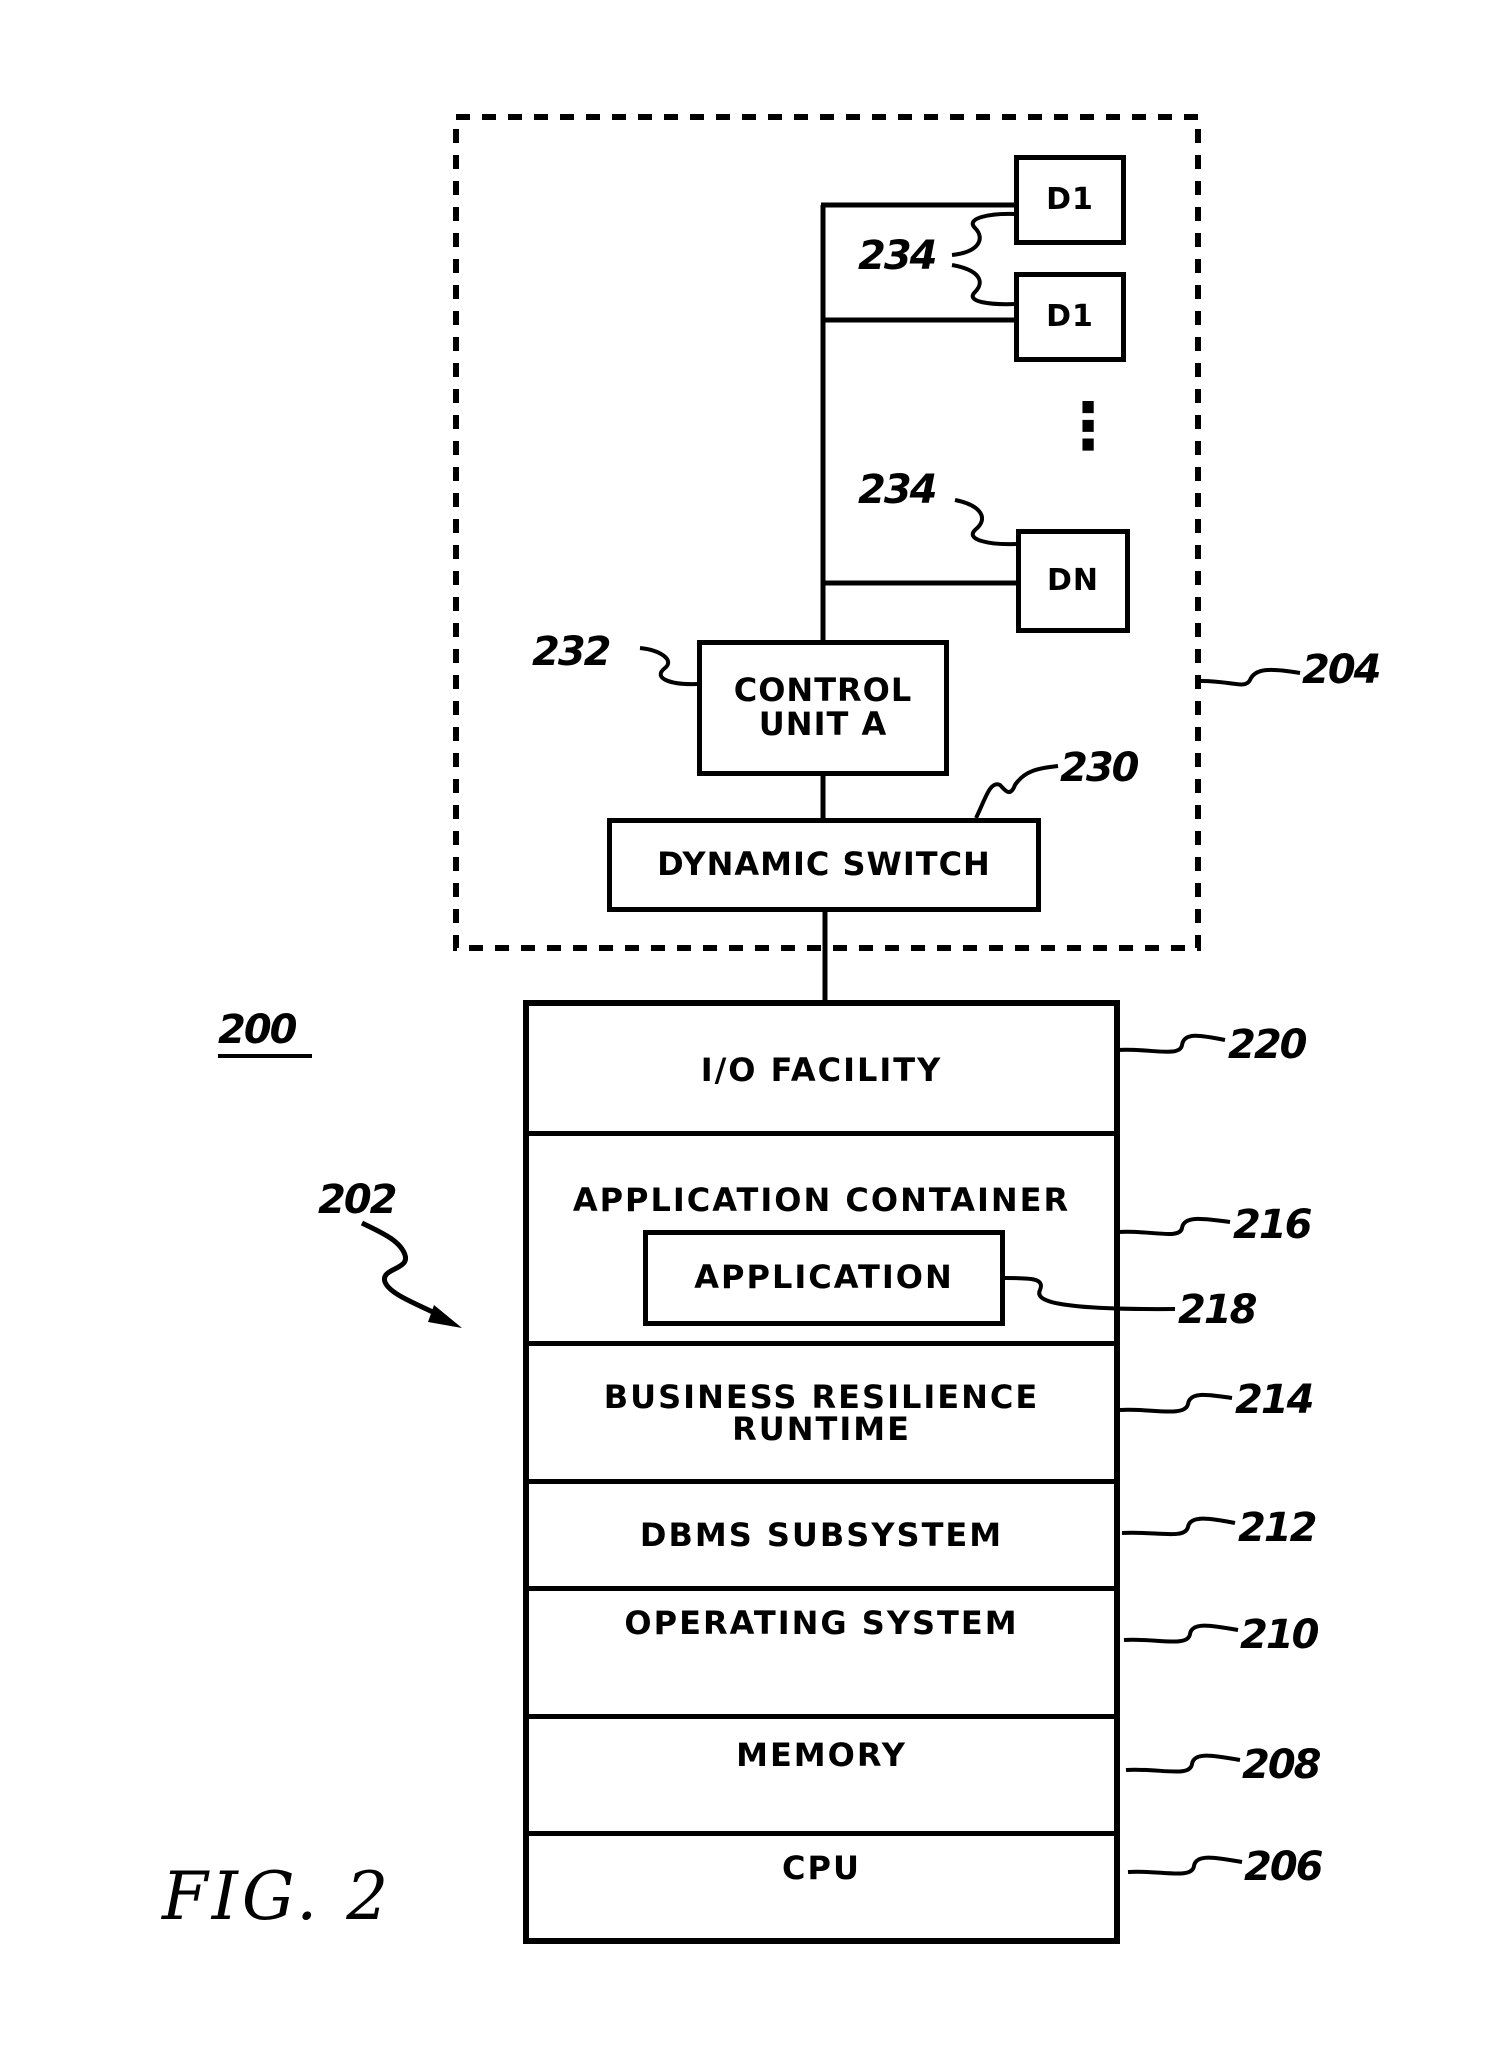 The height and width of the screenshot is (2055, 1491). I want to click on ref-234-a: 234, so click(897, 256).